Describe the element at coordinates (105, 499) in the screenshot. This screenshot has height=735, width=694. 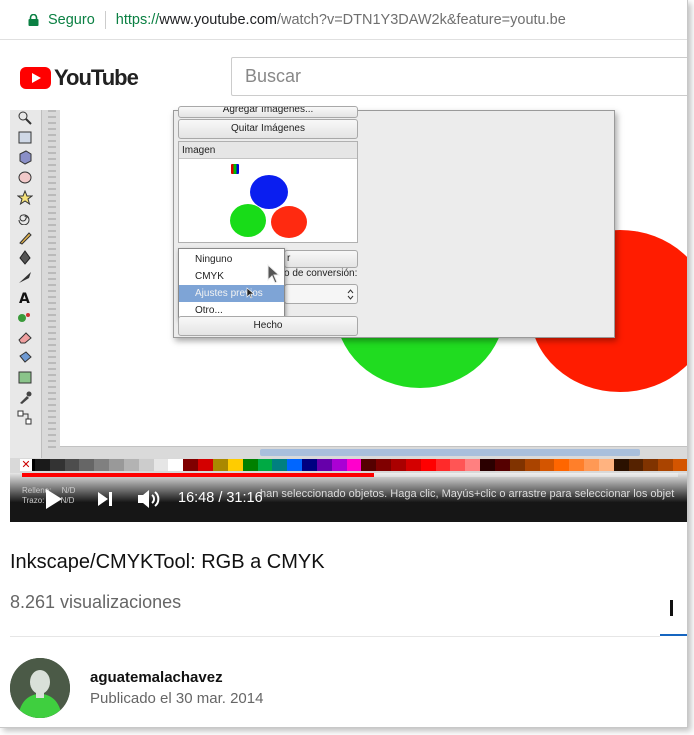
I see `next-icon` at that location.